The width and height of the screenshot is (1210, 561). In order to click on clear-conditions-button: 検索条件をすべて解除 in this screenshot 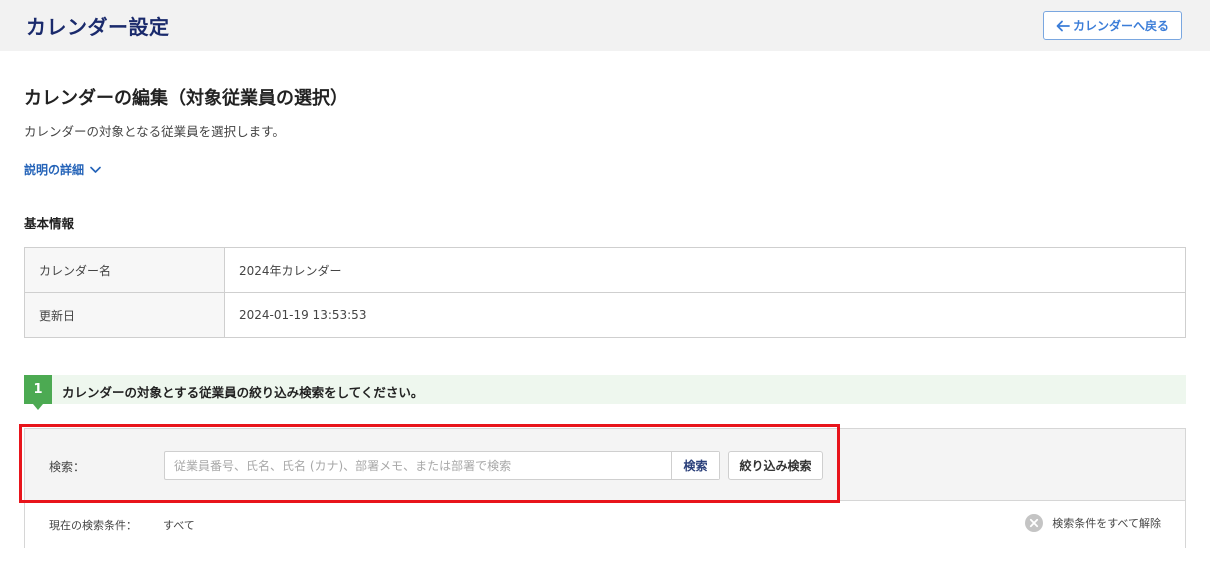, I will do `click(1093, 523)`.